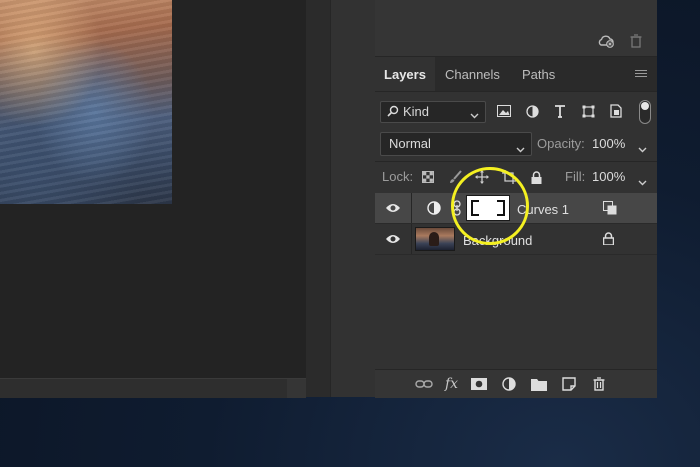 The width and height of the screenshot is (700, 467). What do you see at coordinates (539, 384) in the screenshot?
I see `new-group-icon` at bounding box center [539, 384].